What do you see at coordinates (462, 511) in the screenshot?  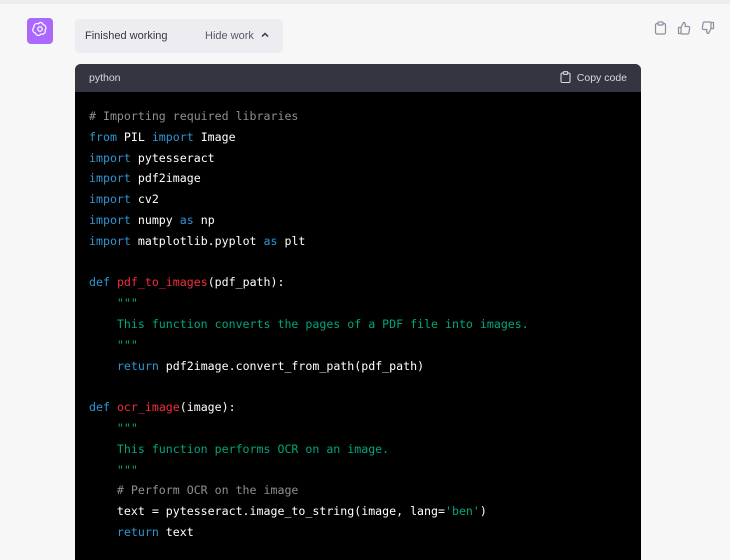 I see `code-token: 'ben'` at bounding box center [462, 511].